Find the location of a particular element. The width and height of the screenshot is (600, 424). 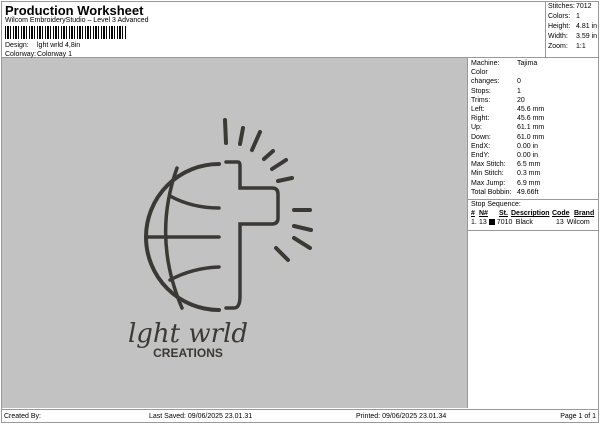

info-row: Machine: Tajima is located at coordinates (535, 63).